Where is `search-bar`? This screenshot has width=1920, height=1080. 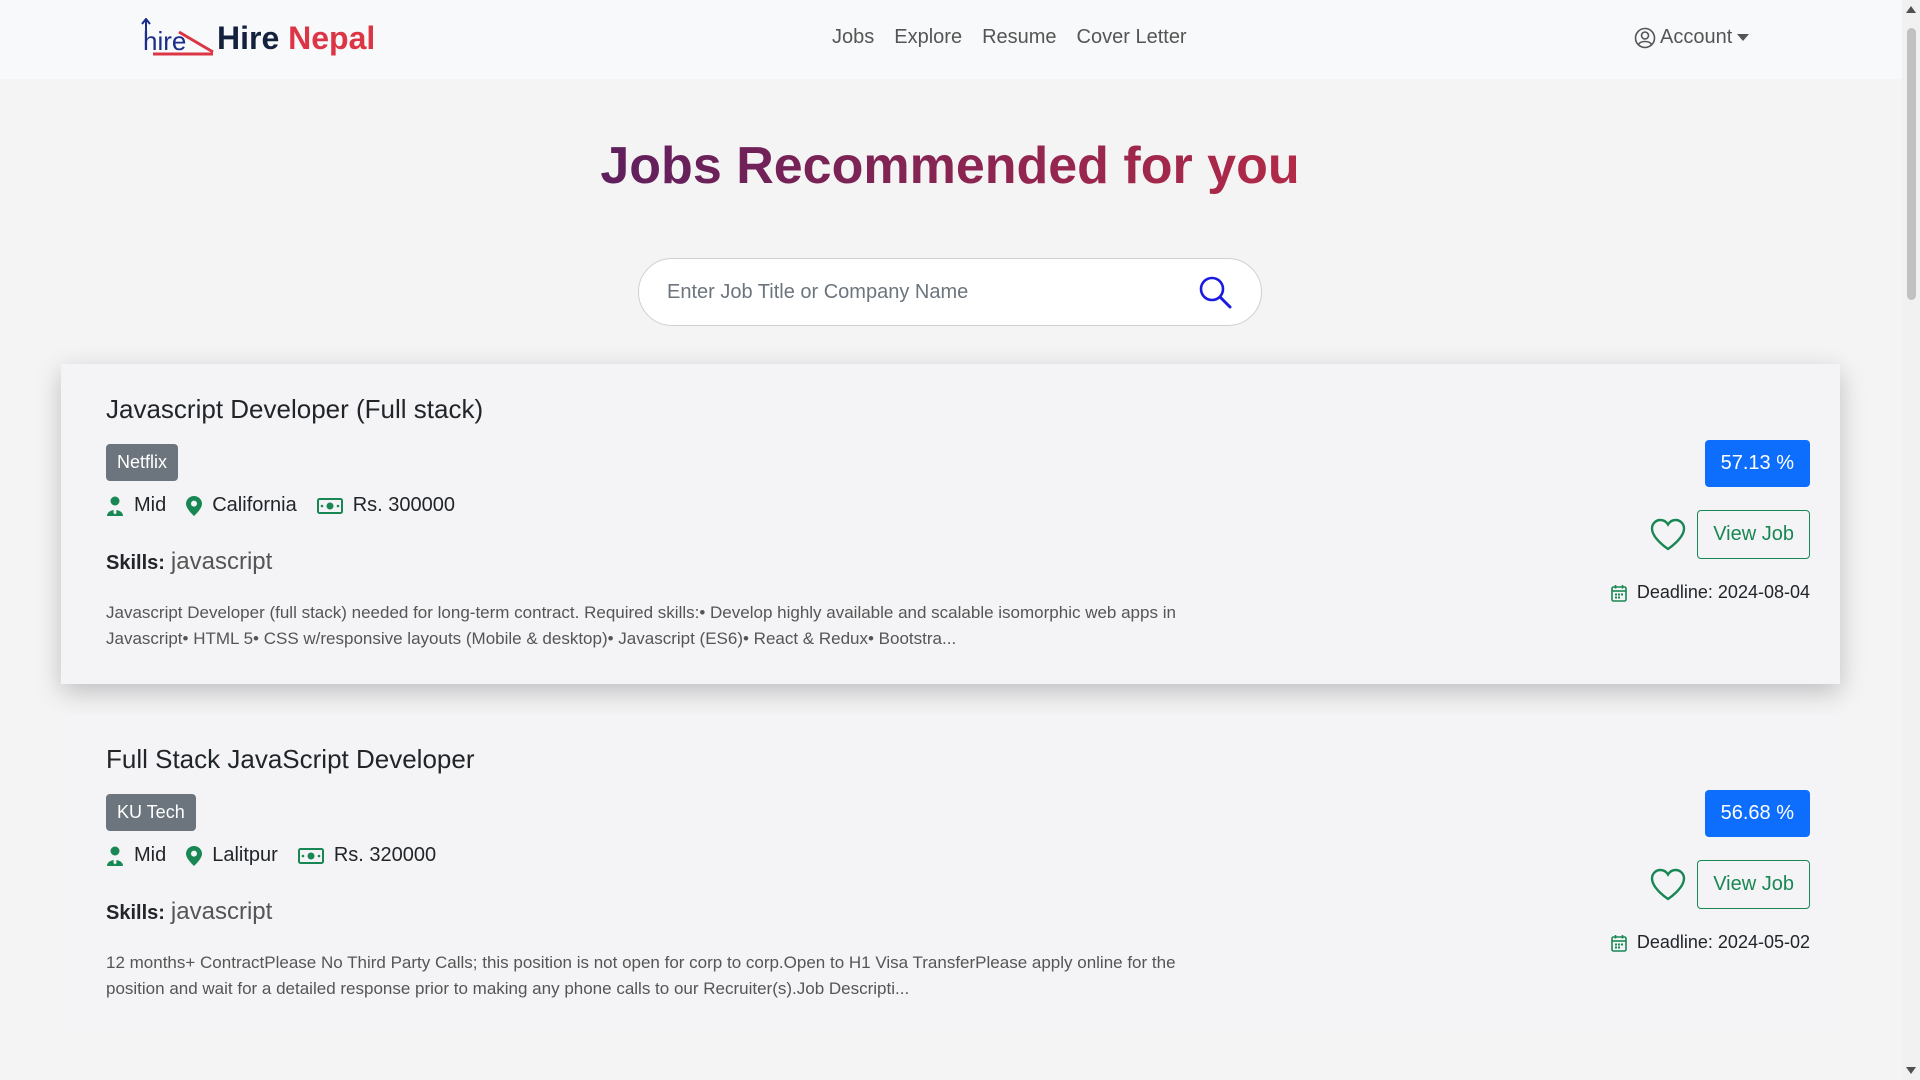 search-bar is located at coordinates (950, 292).